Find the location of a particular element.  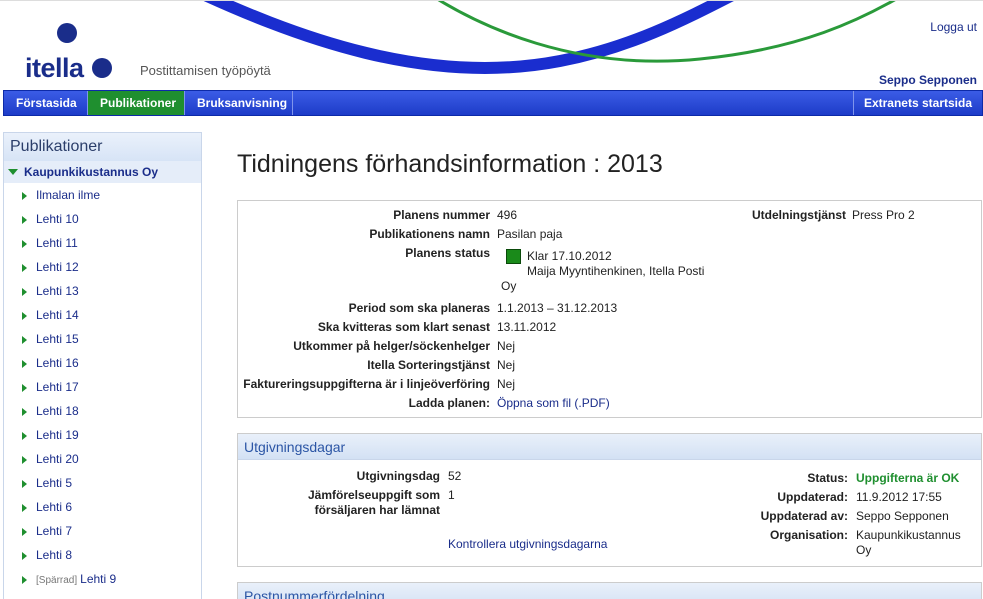

org-value-line1: Kaupunkikustannus is located at coordinates (908, 535).